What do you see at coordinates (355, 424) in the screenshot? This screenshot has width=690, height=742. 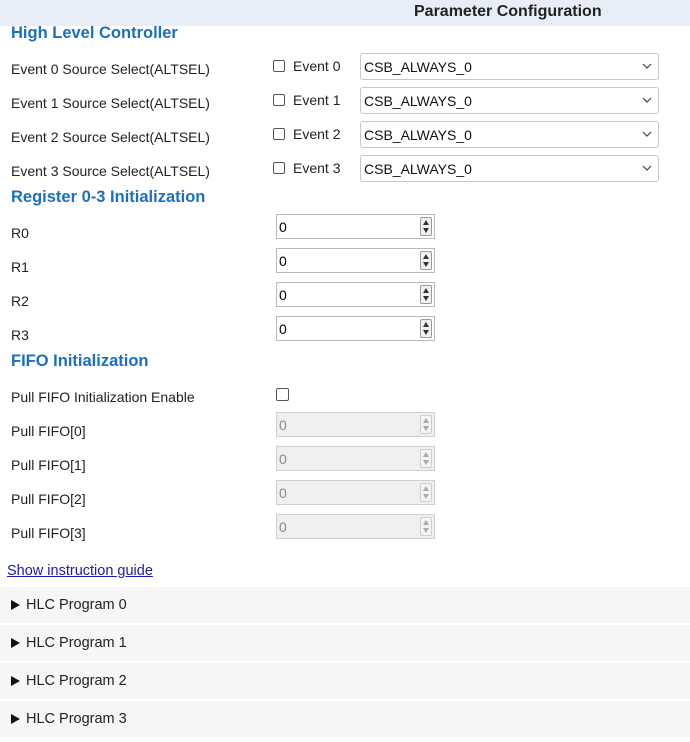 I see `pull-fifo-0-input: 0` at bounding box center [355, 424].